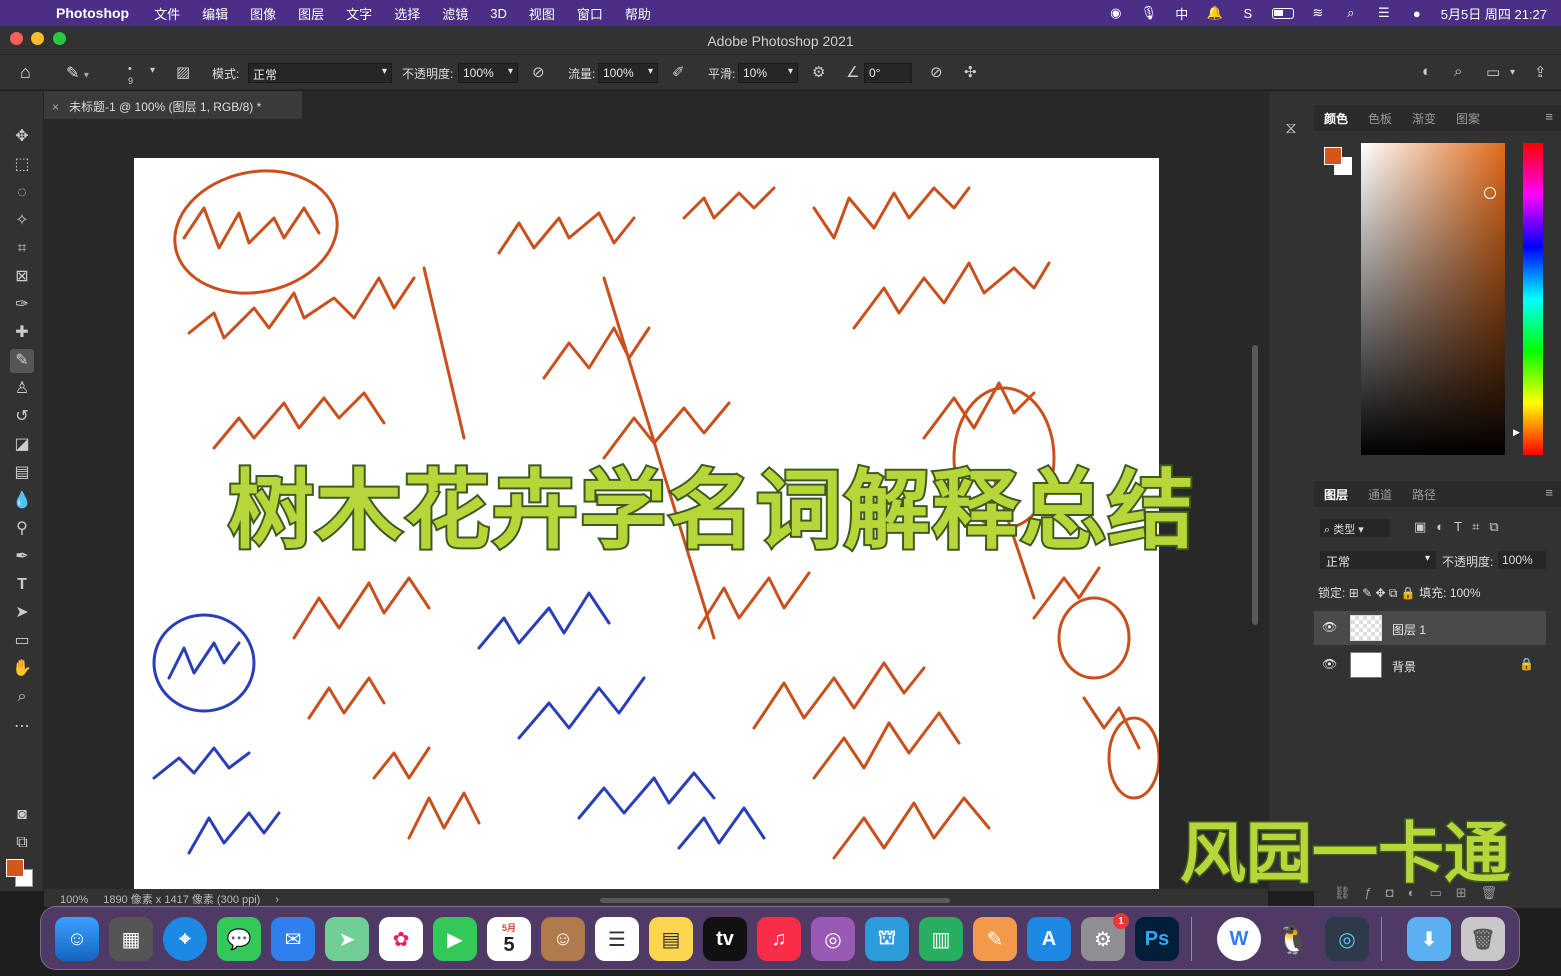 This screenshot has width=1561, height=976. Describe the element at coordinates (22, 417) in the screenshot. I see `history-brush-tool-icon: ↺` at that location.